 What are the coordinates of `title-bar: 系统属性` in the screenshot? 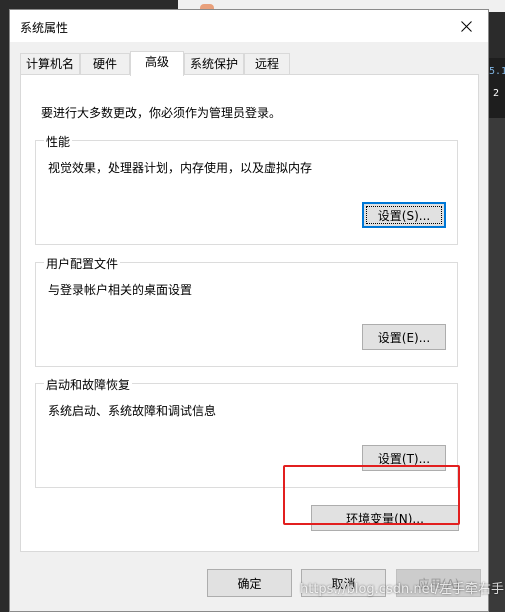 It's located at (249, 26).